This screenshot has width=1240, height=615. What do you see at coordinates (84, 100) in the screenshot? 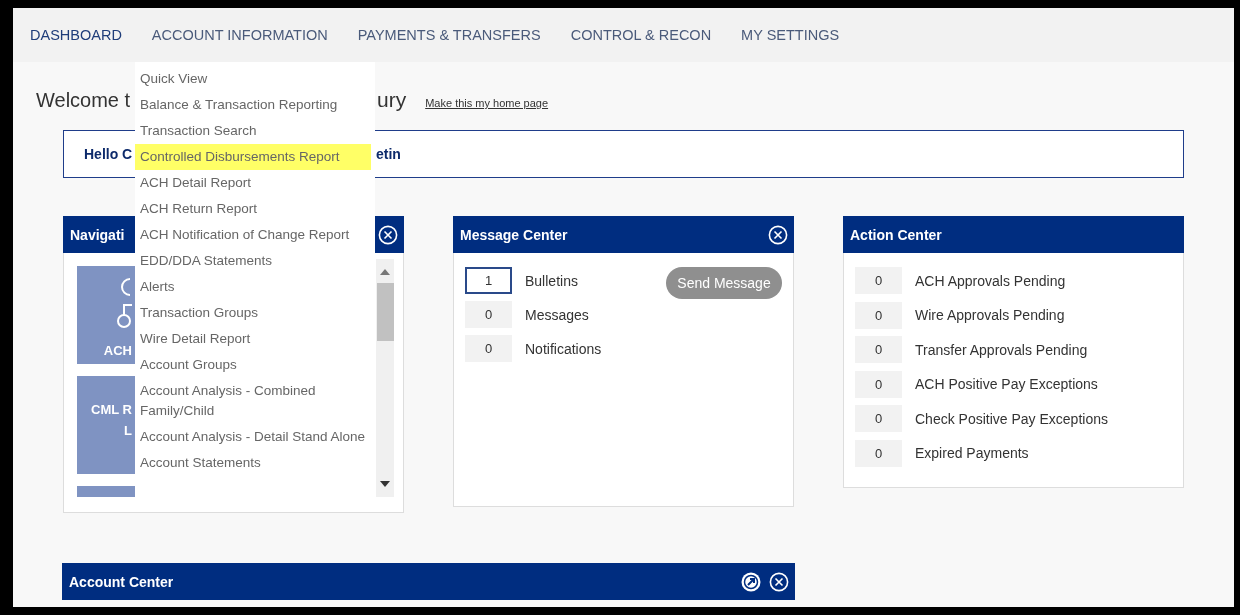
I see `page-title: Welcome t` at bounding box center [84, 100].